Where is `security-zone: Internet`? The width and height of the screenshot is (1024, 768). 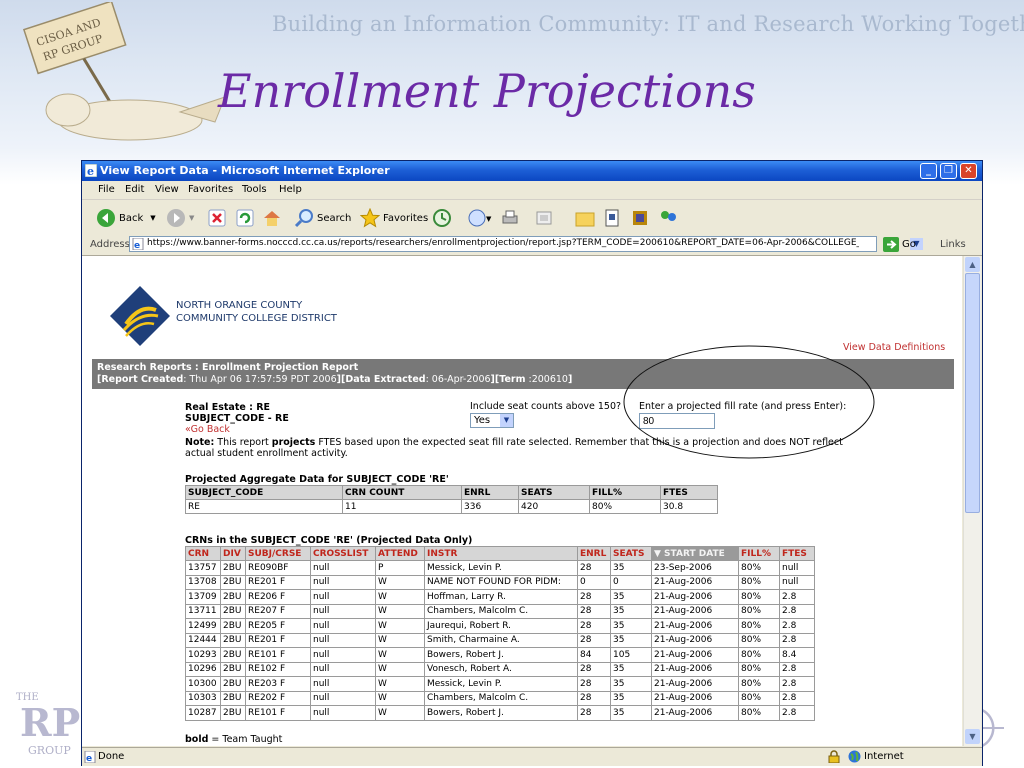 security-zone: Internet is located at coordinates (884, 756).